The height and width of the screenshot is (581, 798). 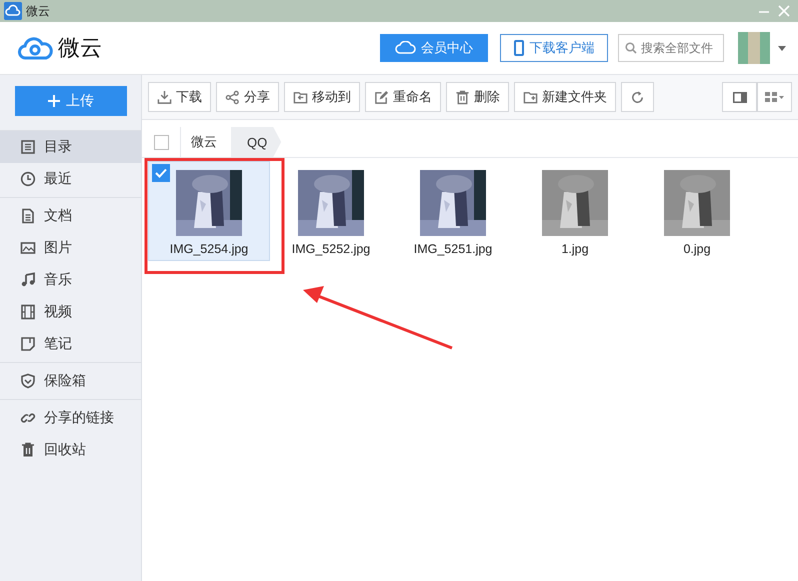 What do you see at coordinates (784, 11) in the screenshot?
I see `close-icon` at bounding box center [784, 11].